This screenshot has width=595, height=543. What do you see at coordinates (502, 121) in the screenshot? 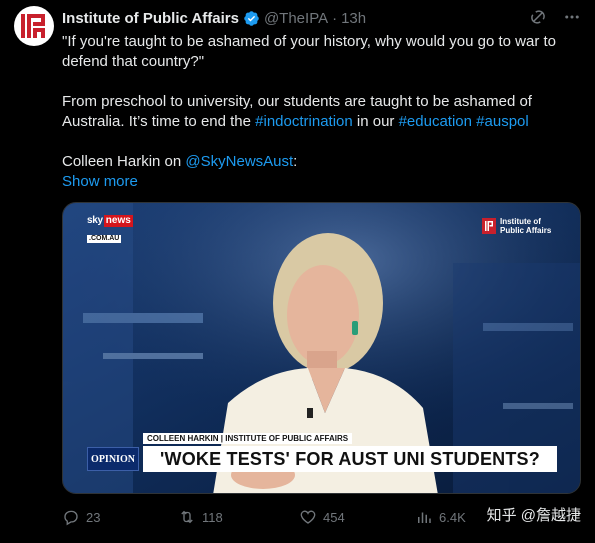
I see `hashtag-auspol: #auspol` at bounding box center [502, 121].